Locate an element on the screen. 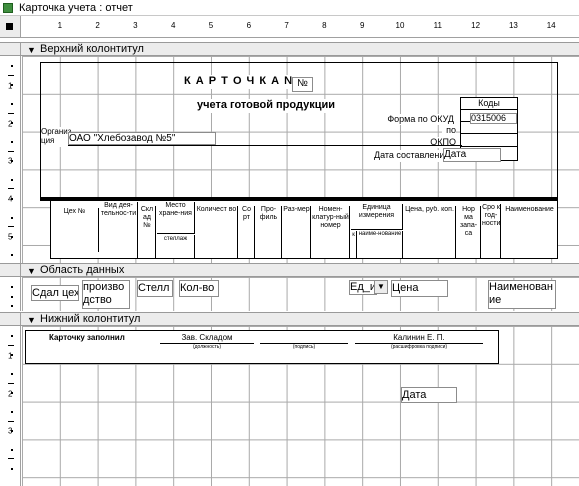  col-subheader-unit-name: наиме-нование is located at coordinates (380, 244).